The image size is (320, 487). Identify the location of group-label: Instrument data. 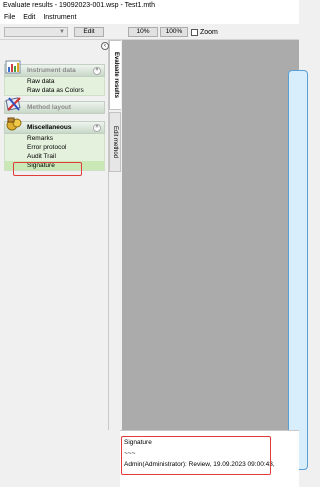
(51, 70).